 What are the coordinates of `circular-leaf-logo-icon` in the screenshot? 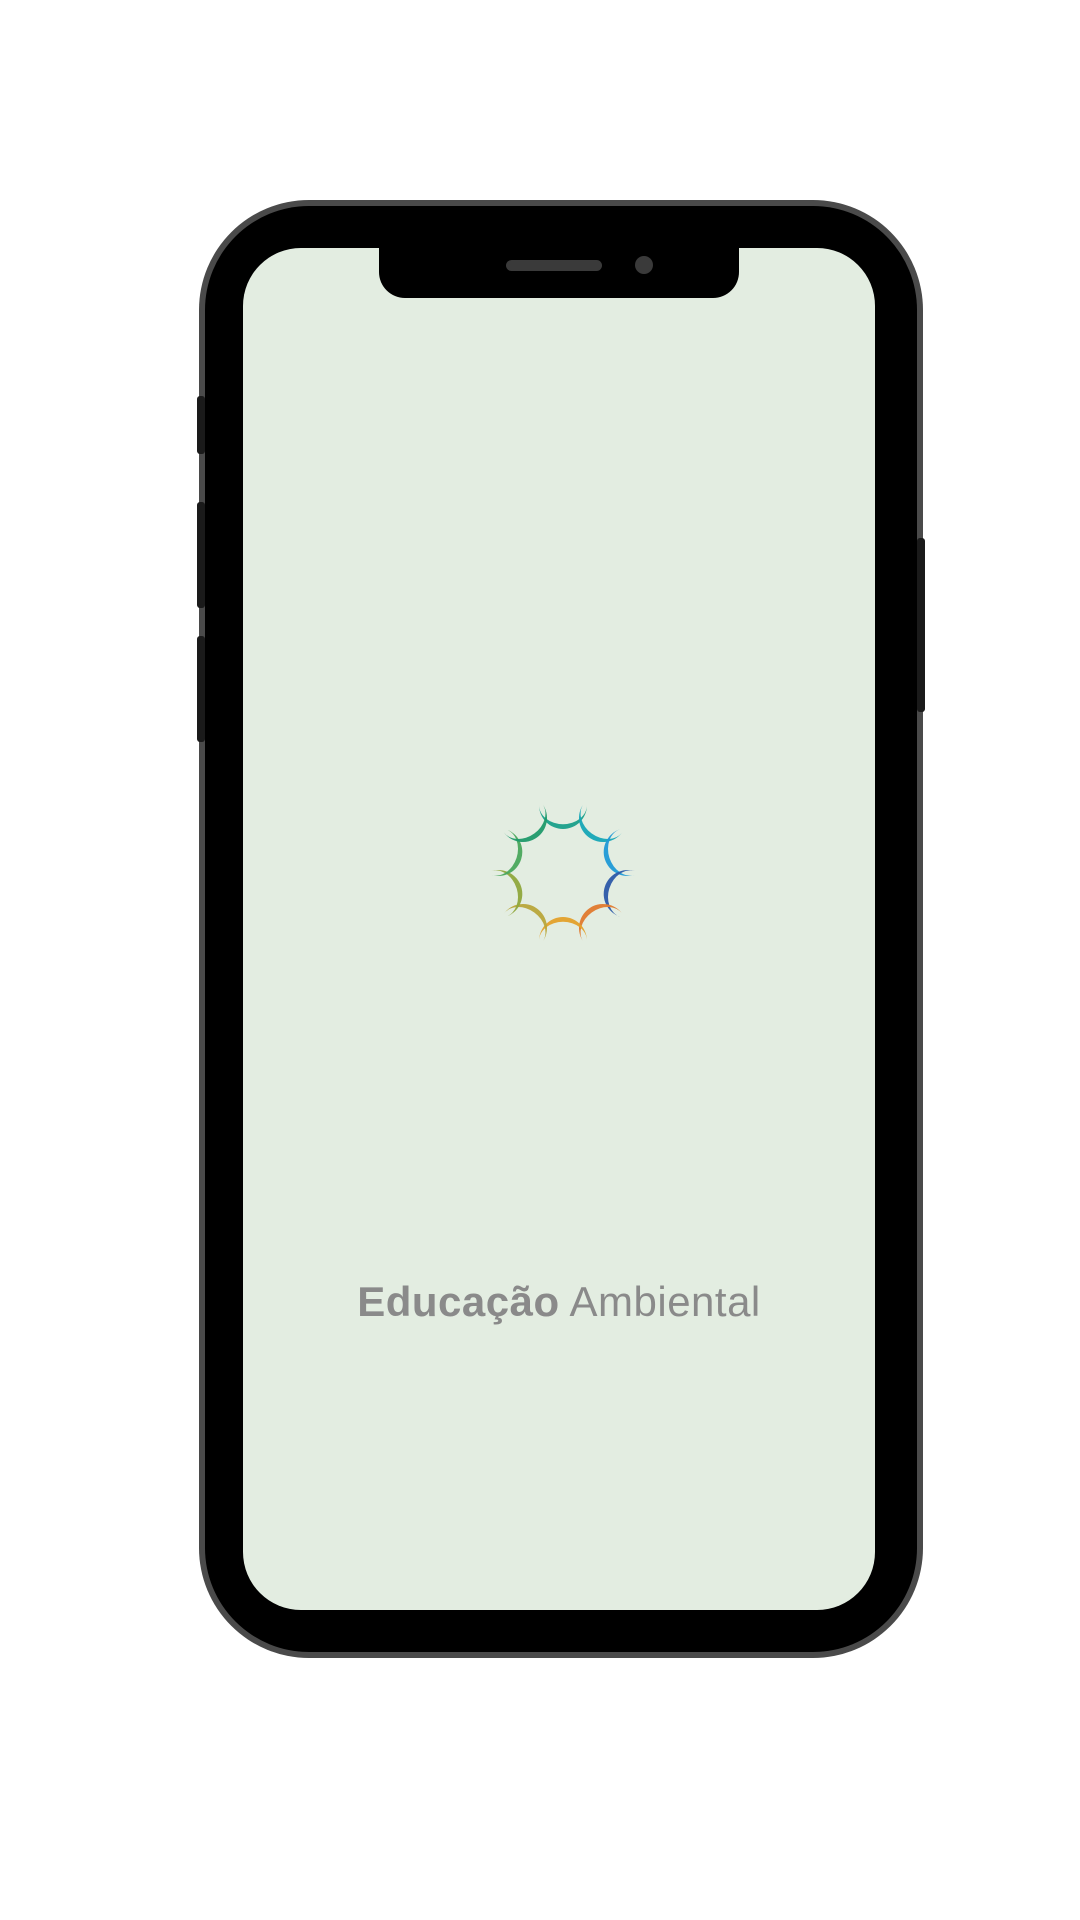 It's located at (563, 873).